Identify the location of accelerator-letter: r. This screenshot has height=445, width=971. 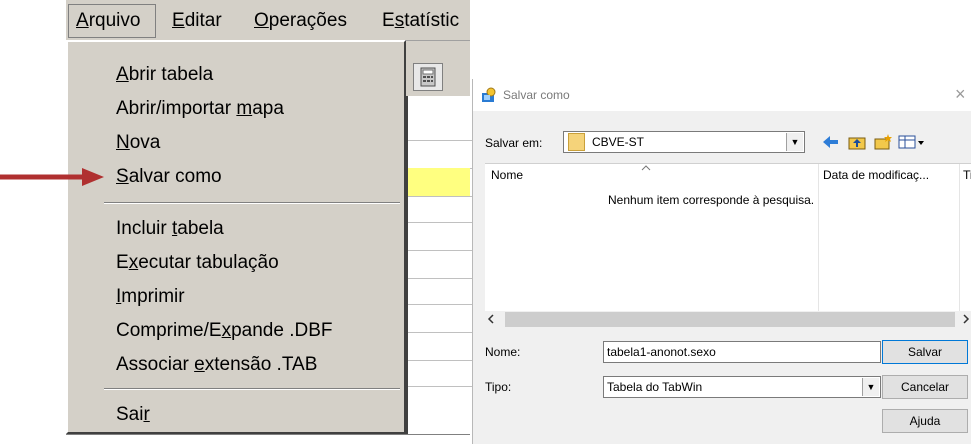
(146, 414).